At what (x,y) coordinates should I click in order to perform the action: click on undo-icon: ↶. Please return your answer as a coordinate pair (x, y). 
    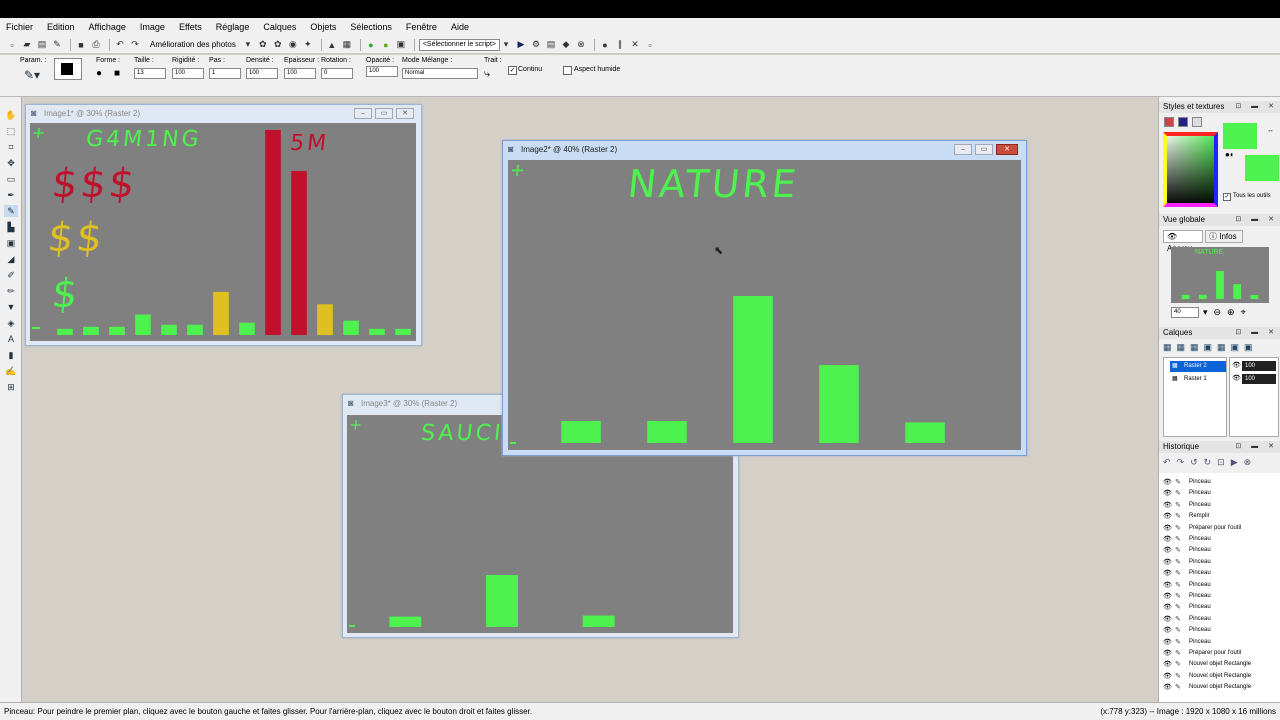
    Looking at the image, I should click on (120, 45).